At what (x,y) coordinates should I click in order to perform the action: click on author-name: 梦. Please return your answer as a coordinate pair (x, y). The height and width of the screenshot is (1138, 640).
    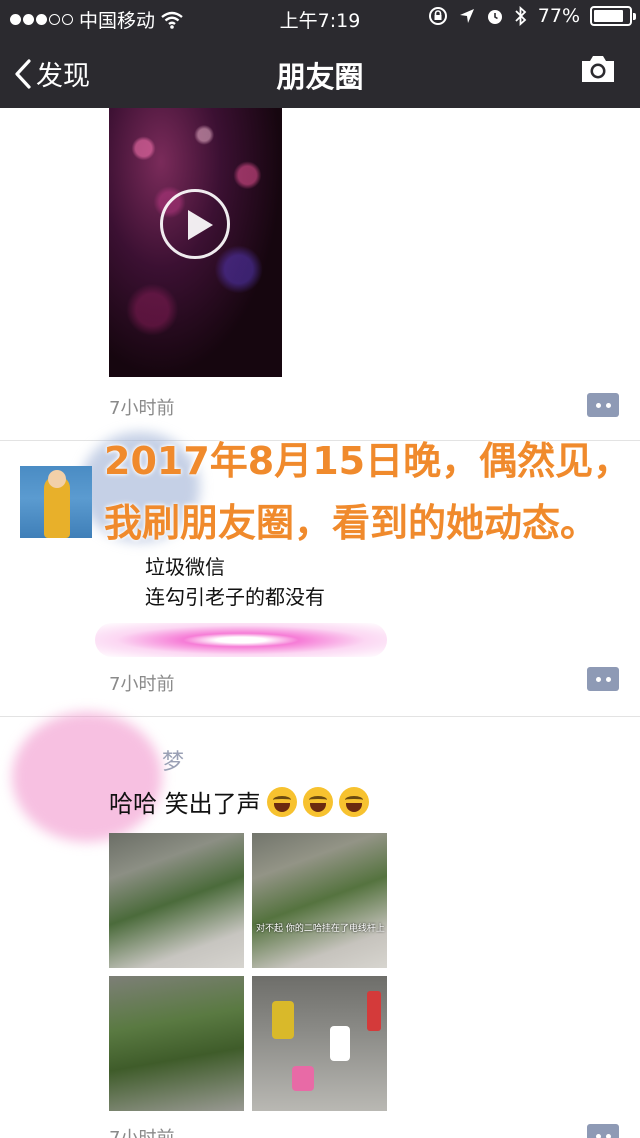
    Looking at the image, I should click on (173, 760).